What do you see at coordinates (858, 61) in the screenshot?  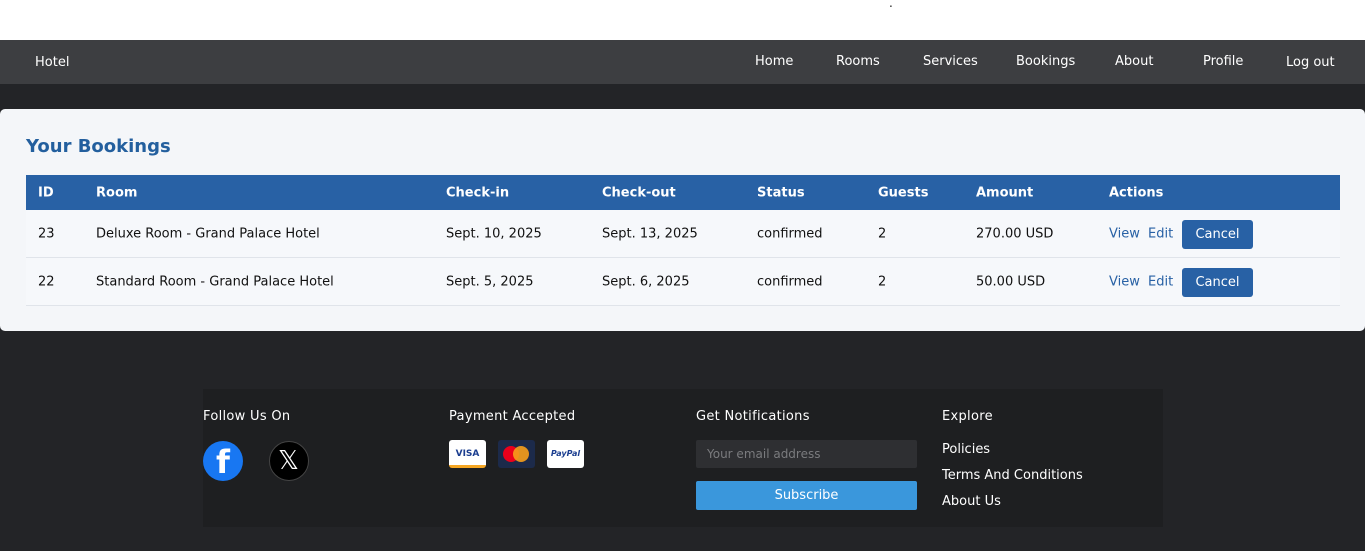 I see `nav-rooms: Rooms` at bounding box center [858, 61].